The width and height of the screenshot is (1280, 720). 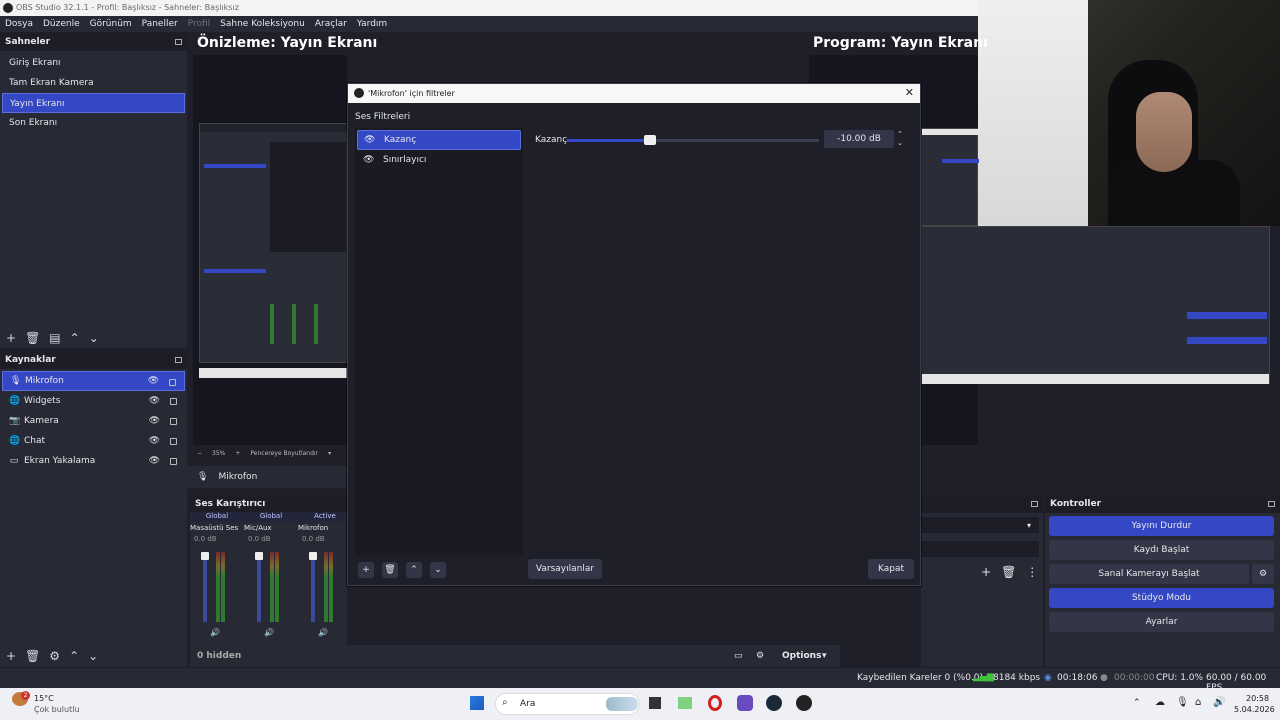 I want to click on menu-tools: Araçlar, so click(x=331, y=24).